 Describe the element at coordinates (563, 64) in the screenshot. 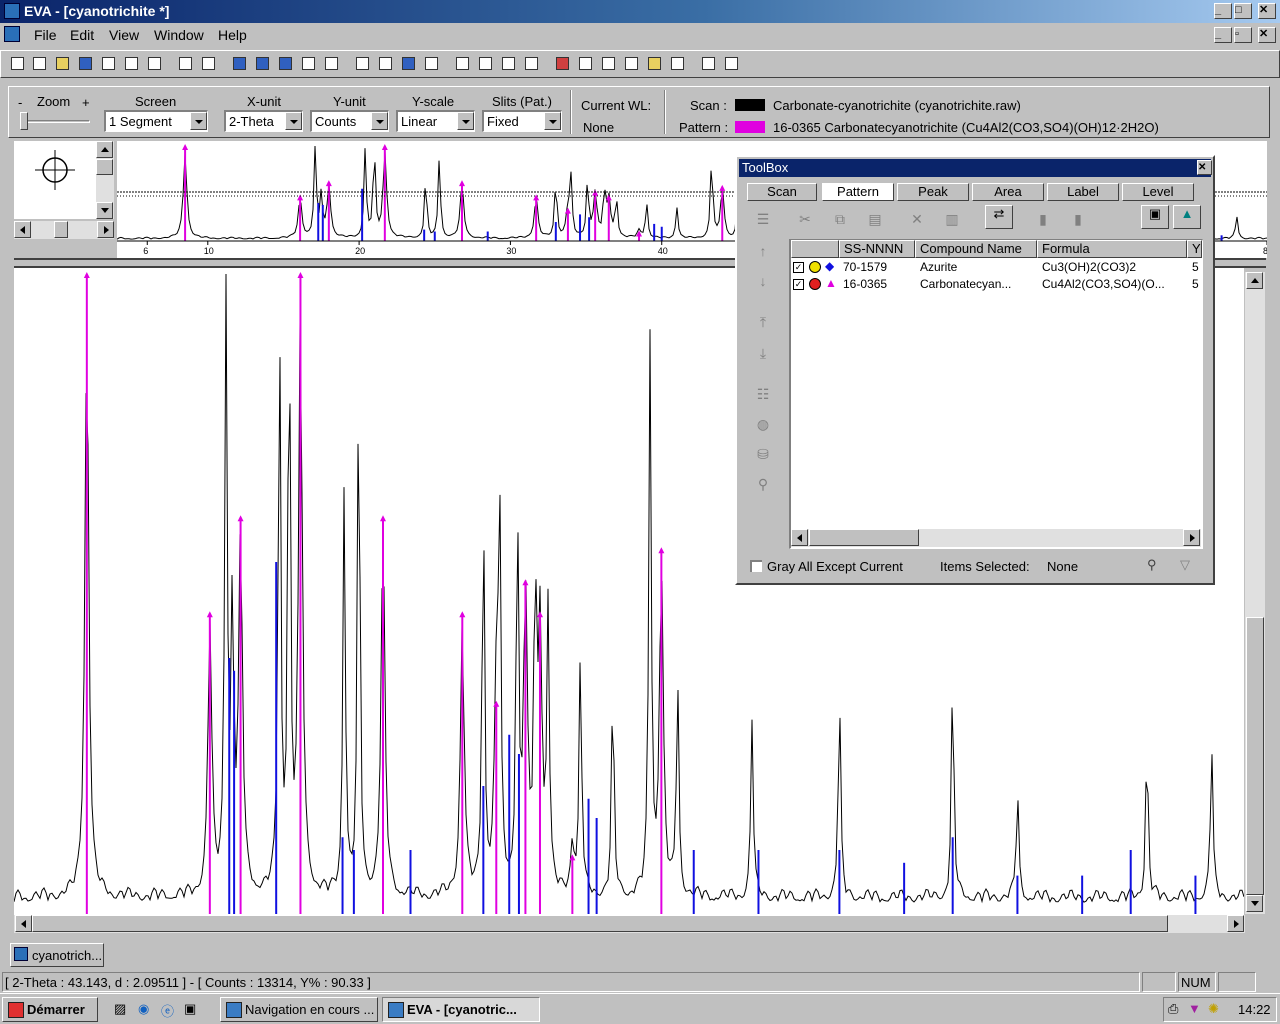

I see `compare-icon` at that location.